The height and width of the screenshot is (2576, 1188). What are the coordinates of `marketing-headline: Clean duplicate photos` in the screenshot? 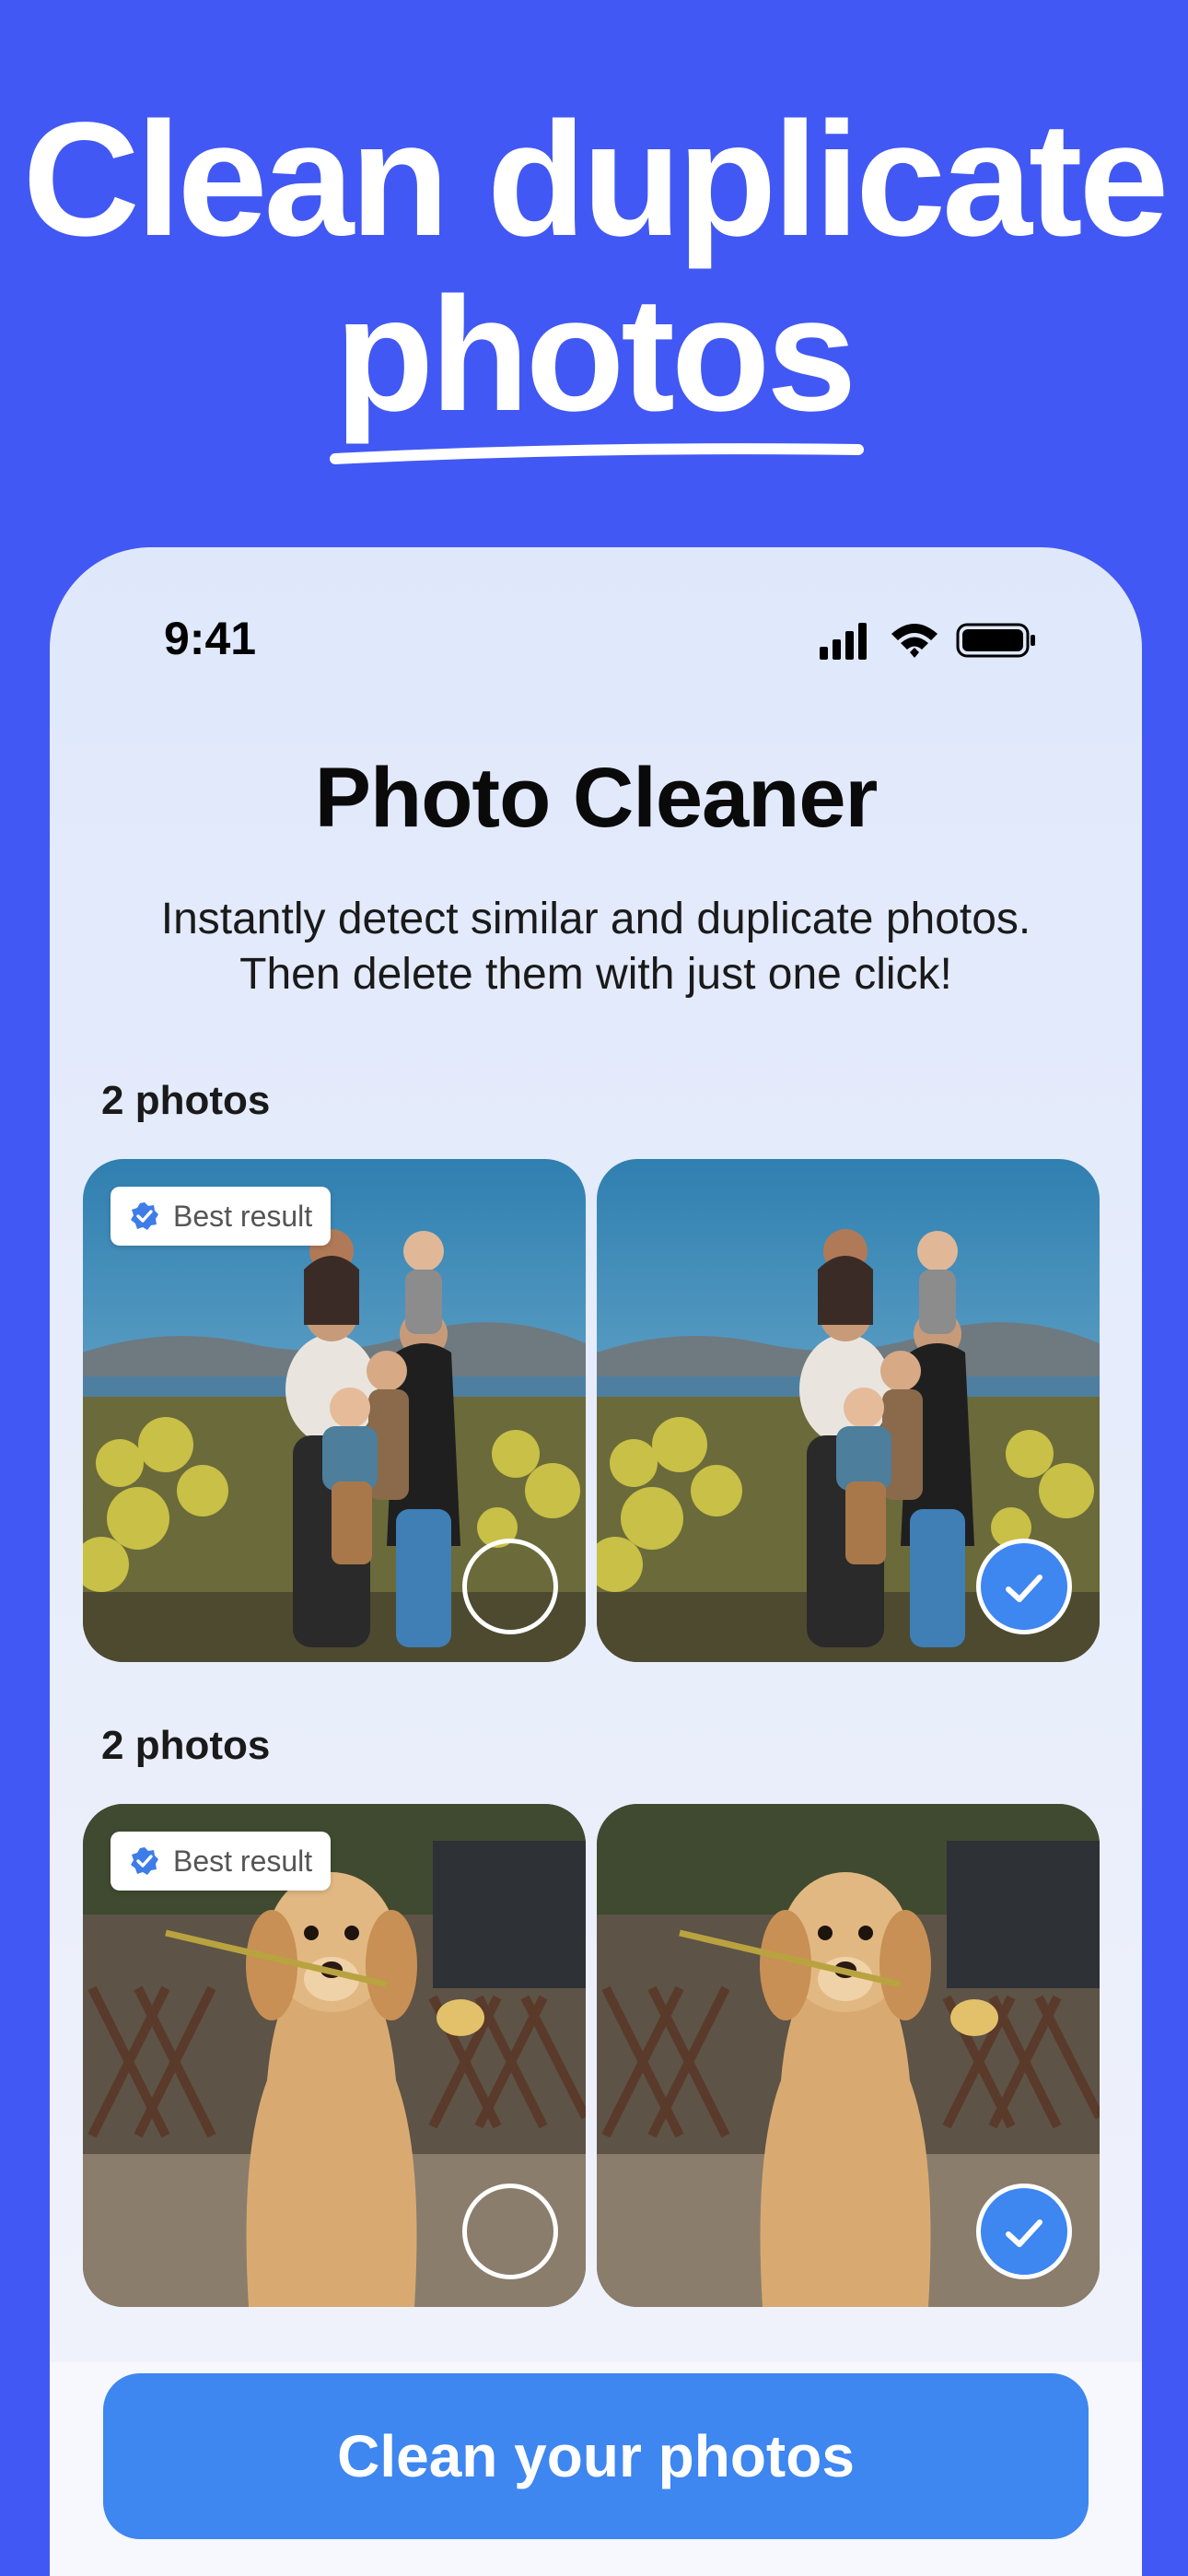 It's located at (594, 267).